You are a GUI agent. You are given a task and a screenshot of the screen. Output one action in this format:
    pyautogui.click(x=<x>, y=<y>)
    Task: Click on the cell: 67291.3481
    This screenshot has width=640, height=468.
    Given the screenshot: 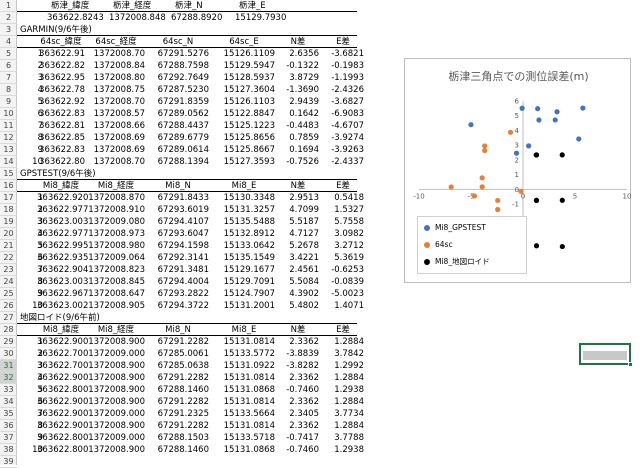 What is the action you would take?
    pyautogui.click(x=178, y=270)
    